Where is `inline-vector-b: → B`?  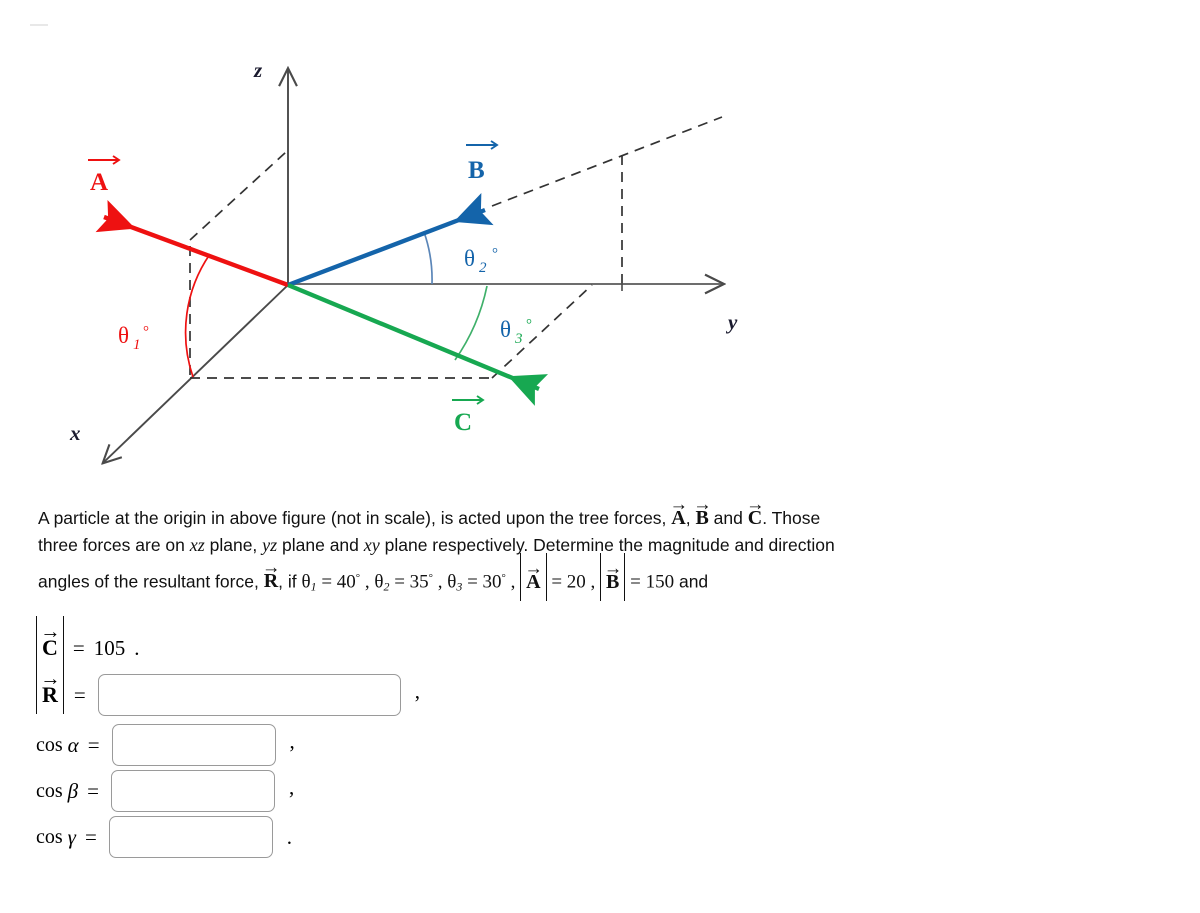
inline-vector-b: → B is located at coordinates (702, 511).